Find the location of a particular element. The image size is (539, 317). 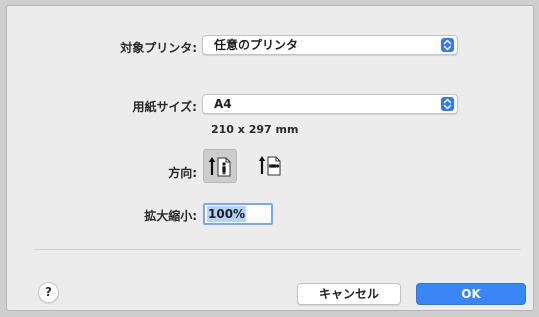

help-button: ? is located at coordinates (48, 292).